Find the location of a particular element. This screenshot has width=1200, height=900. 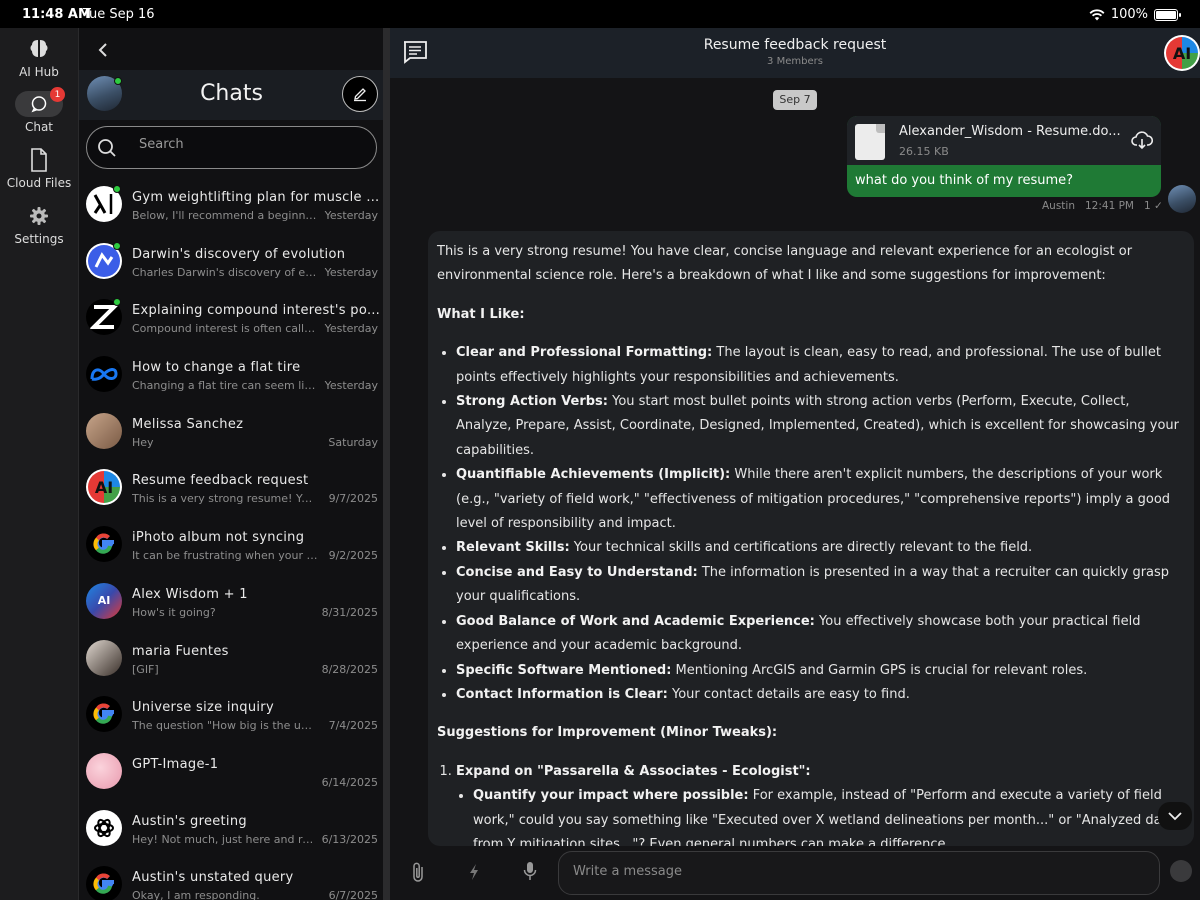

send-button is located at coordinates (1181, 871).